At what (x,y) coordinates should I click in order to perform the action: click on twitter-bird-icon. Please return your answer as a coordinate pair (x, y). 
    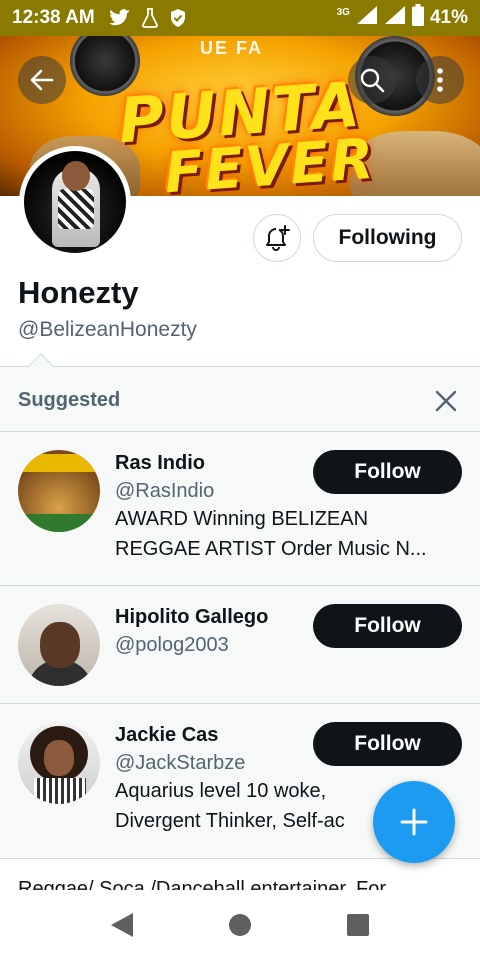
    Looking at the image, I should click on (119, 18).